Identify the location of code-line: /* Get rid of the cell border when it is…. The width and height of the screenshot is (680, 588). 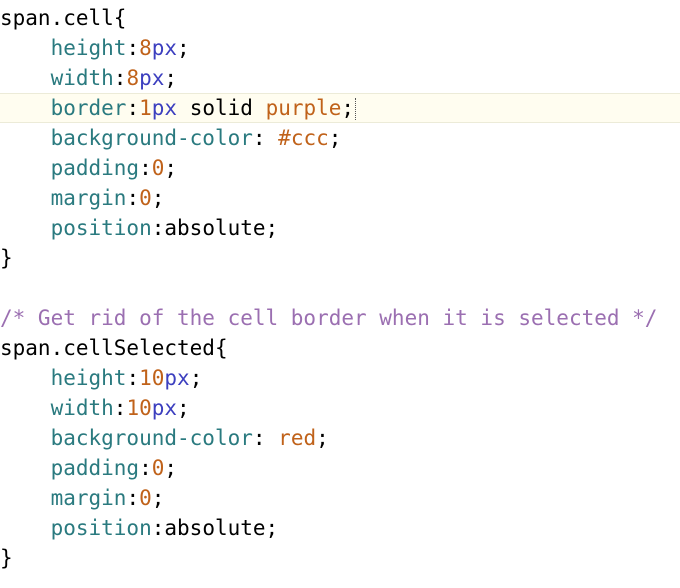
(340, 318).